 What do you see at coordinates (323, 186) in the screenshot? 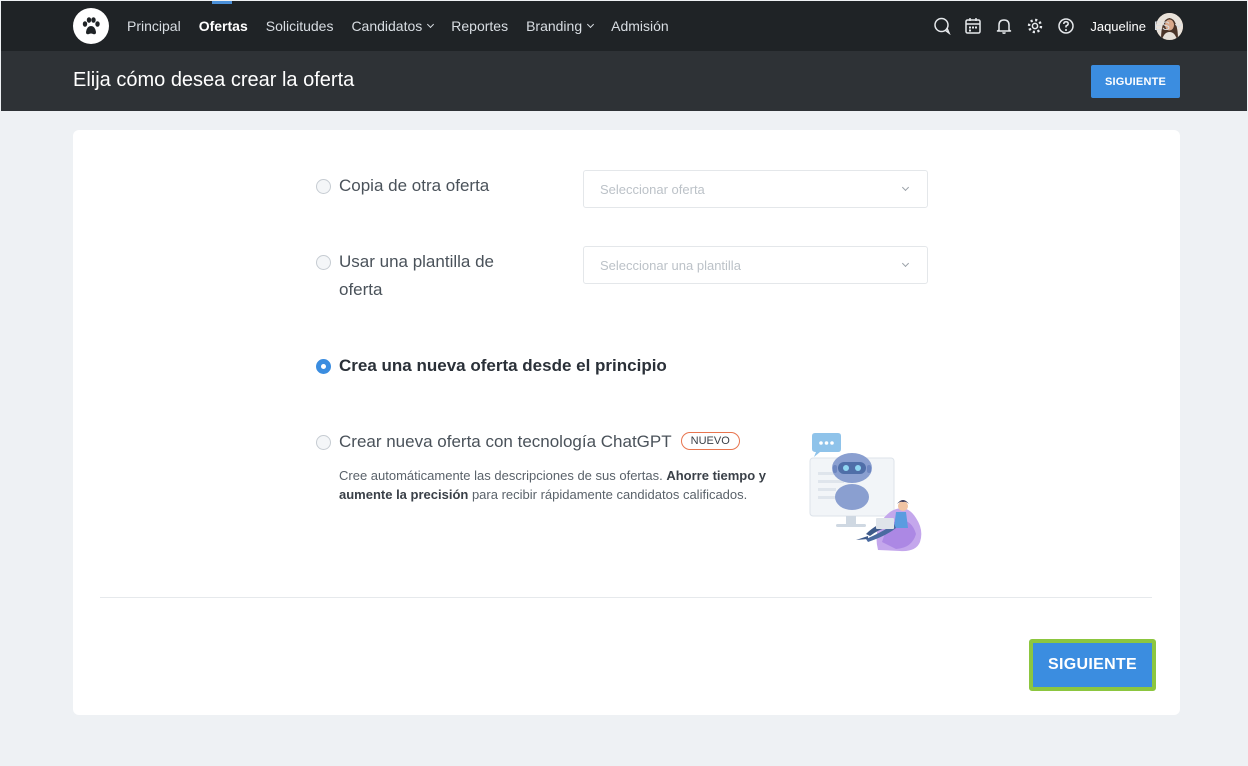
I see `radio-copy-offer` at bounding box center [323, 186].